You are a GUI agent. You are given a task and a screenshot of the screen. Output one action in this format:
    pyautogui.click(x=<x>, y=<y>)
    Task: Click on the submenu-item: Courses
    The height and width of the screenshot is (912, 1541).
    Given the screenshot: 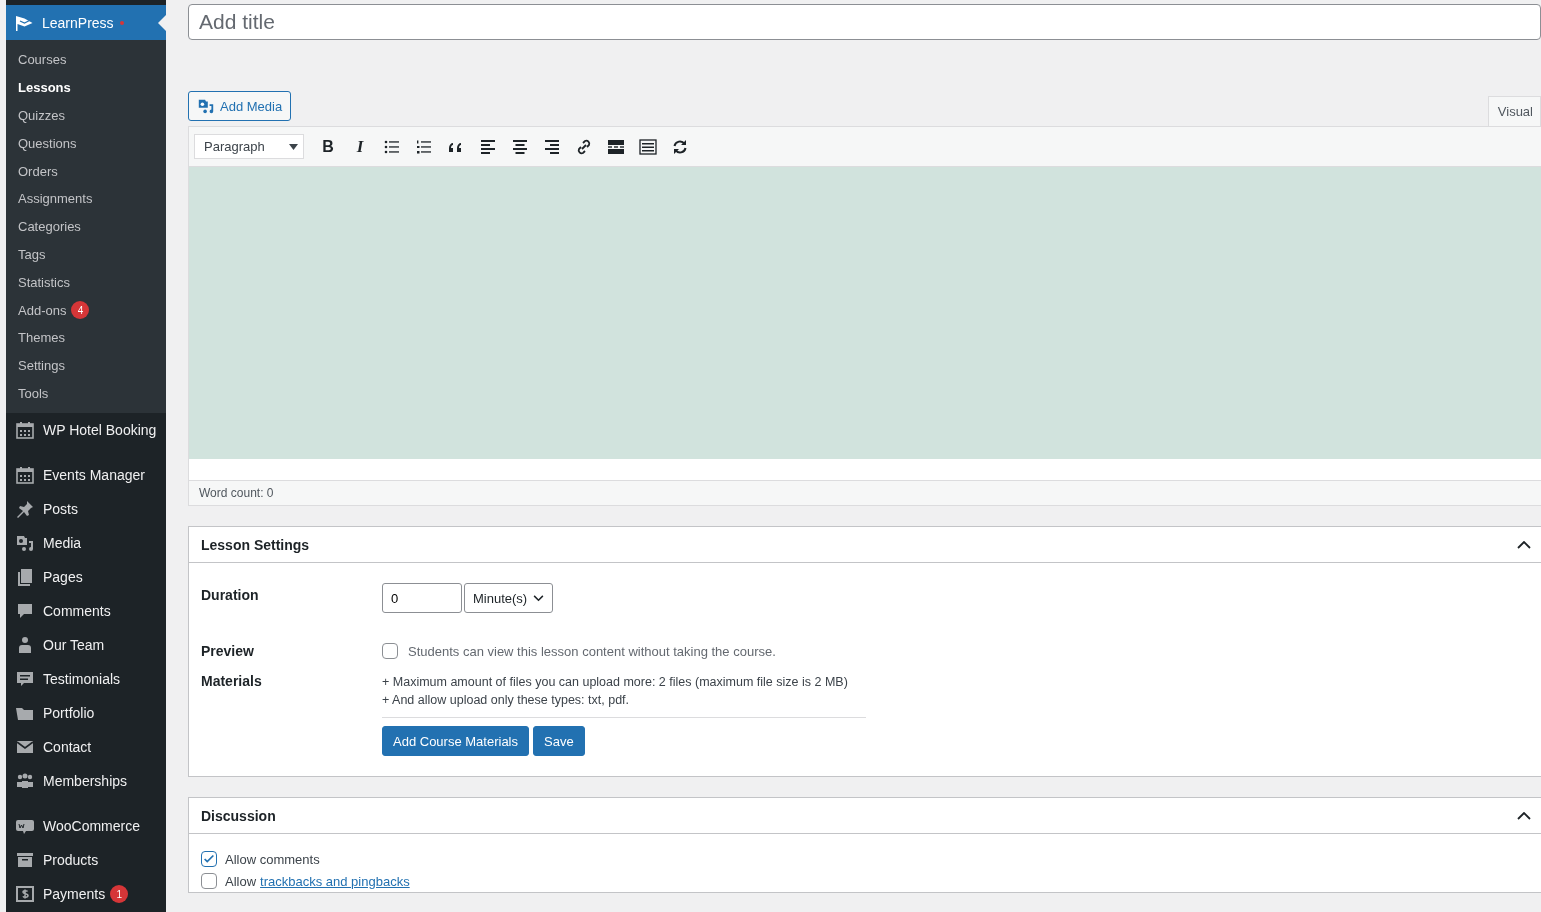 What is the action you would take?
    pyautogui.click(x=42, y=60)
    